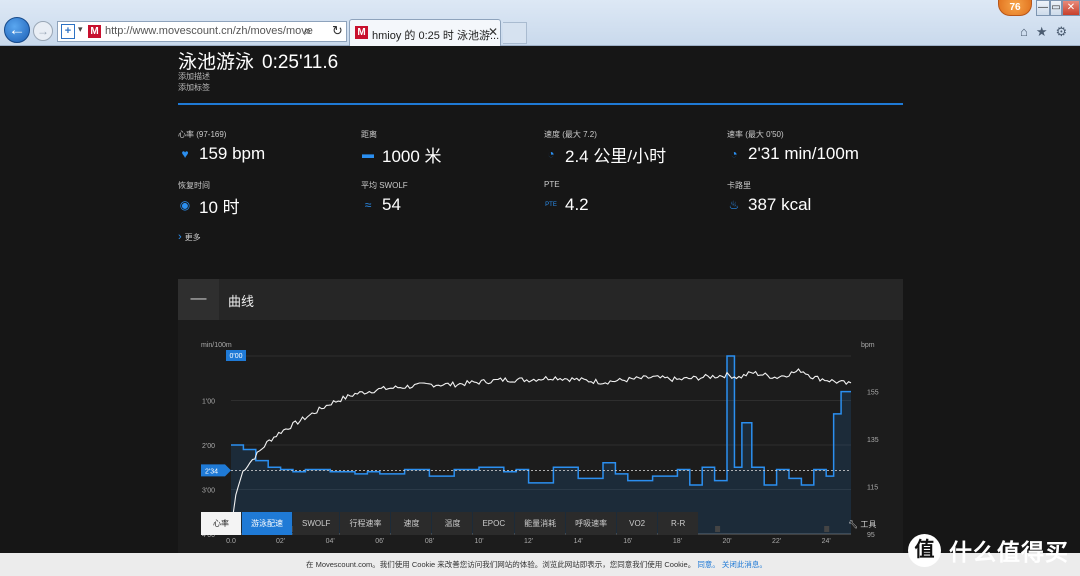 The image size is (1080, 576). I want to click on x-tick-label: 22', so click(776, 541).